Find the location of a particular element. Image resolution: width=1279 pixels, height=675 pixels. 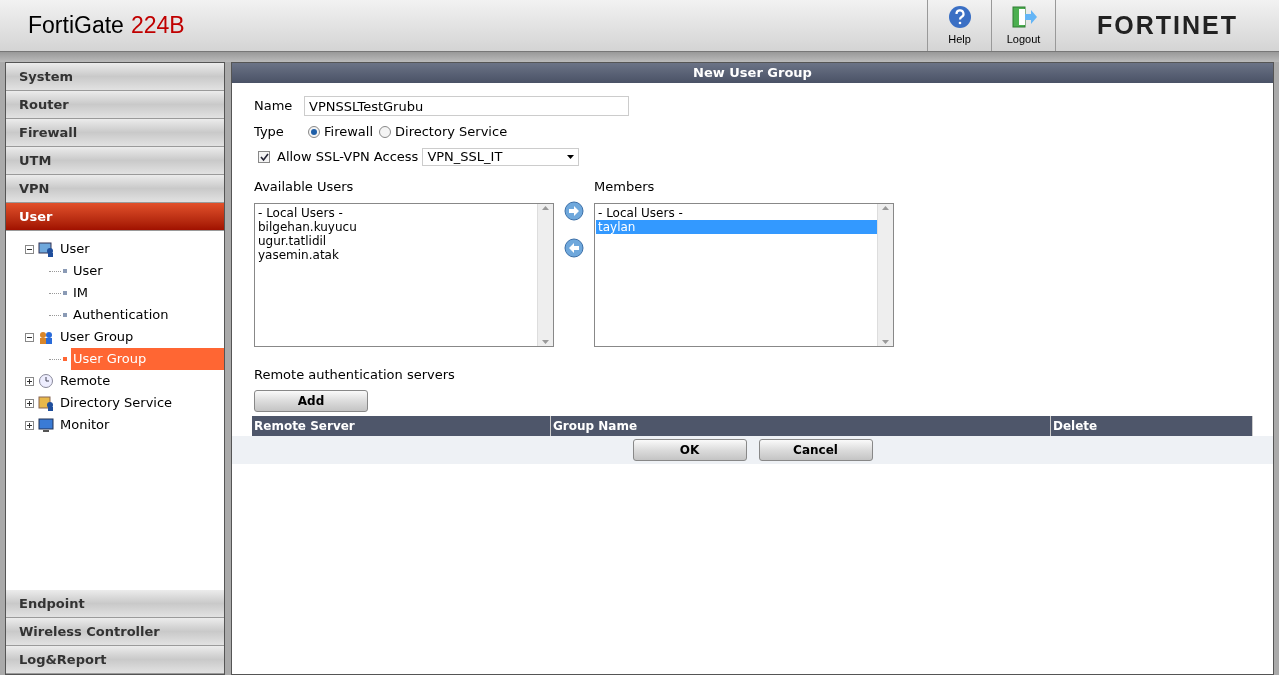

tree-node: Remote is located at coordinates (85, 381).